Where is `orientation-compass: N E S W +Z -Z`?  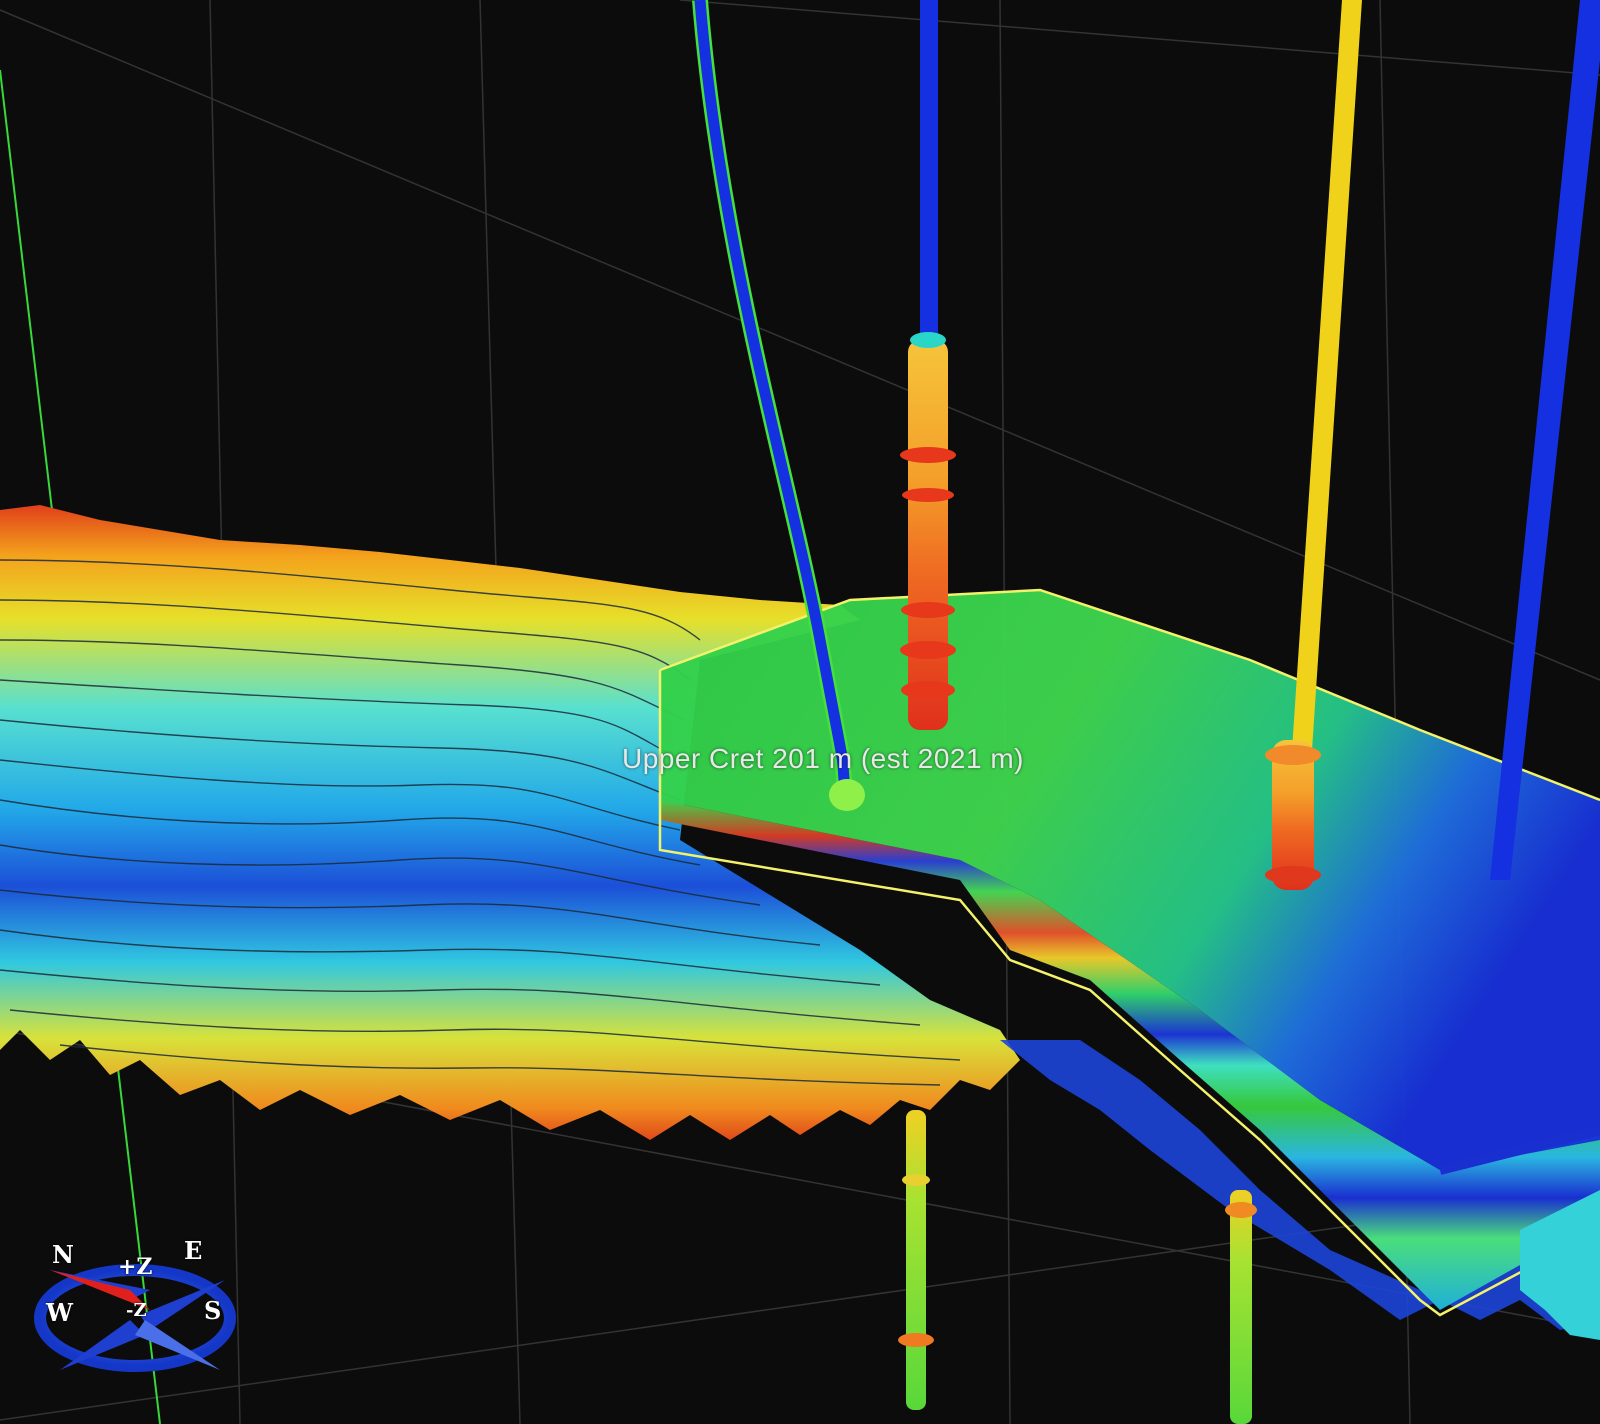
orientation-compass: N E S W +Z -Z is located at coordinates (135, 1313).